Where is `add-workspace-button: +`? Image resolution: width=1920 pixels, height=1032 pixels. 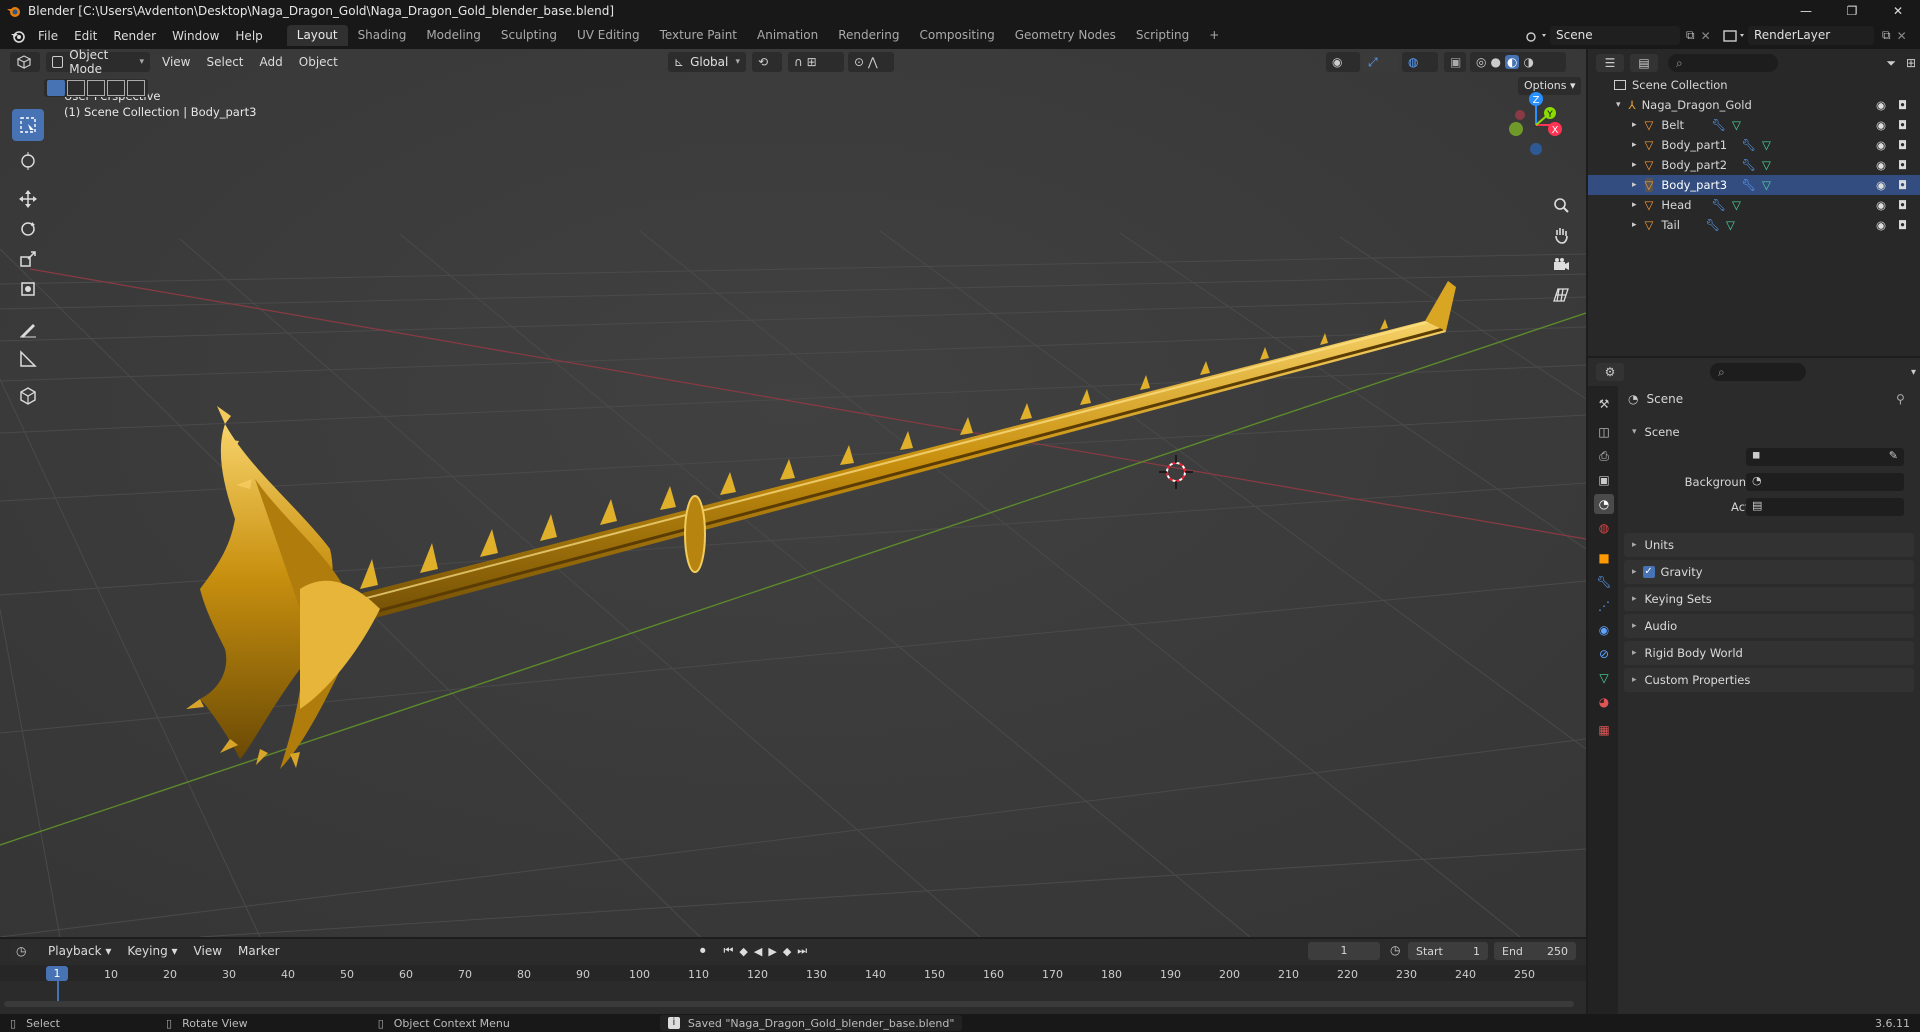
add-workspace-button: + is located at coordinates (1214, 35).